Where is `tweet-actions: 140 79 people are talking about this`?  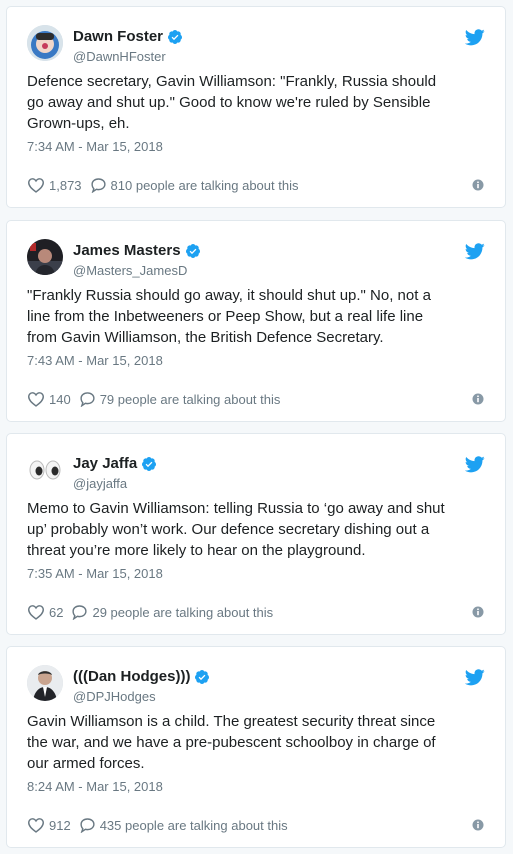 tweet-actions: 140 79 people are talking about this is located at coordinates (256, 399).